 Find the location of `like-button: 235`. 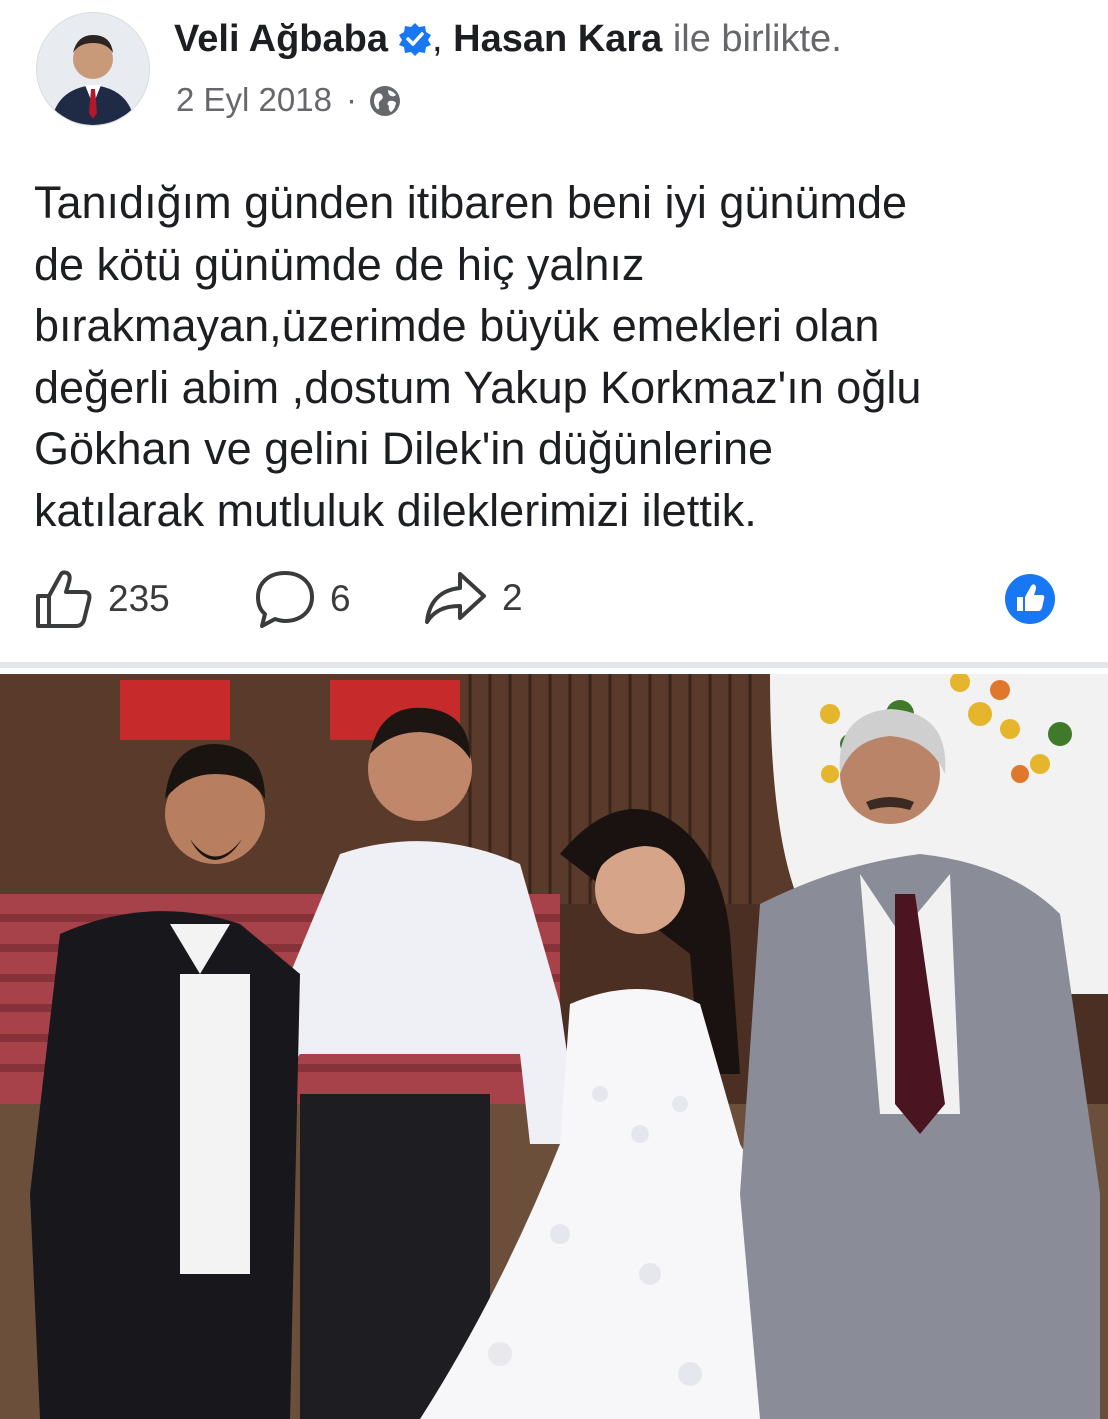

like-button: 235 is located at coordinates (102, 599).